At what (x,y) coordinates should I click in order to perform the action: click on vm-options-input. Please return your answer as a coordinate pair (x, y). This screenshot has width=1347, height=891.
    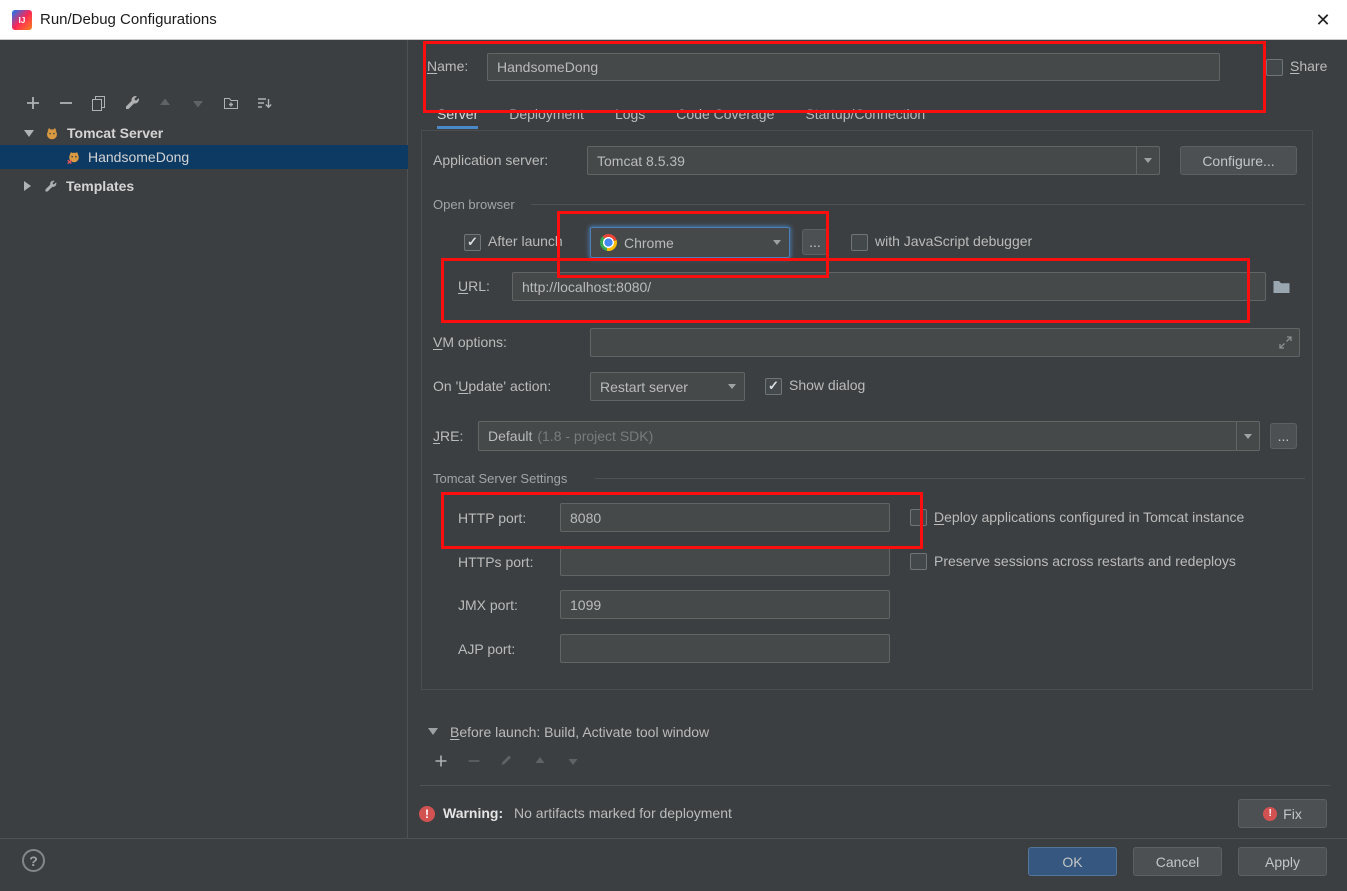
    Looking at the image, I should click on (945, 342).